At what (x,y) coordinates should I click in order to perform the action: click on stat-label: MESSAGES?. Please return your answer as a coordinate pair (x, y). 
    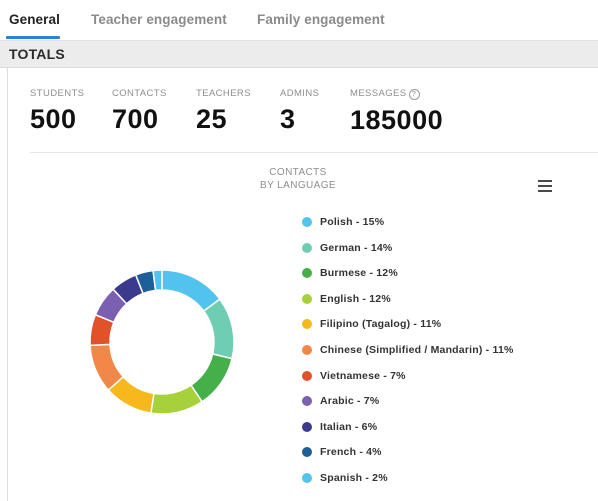
    Looking at the image, I should click on (396, 94).